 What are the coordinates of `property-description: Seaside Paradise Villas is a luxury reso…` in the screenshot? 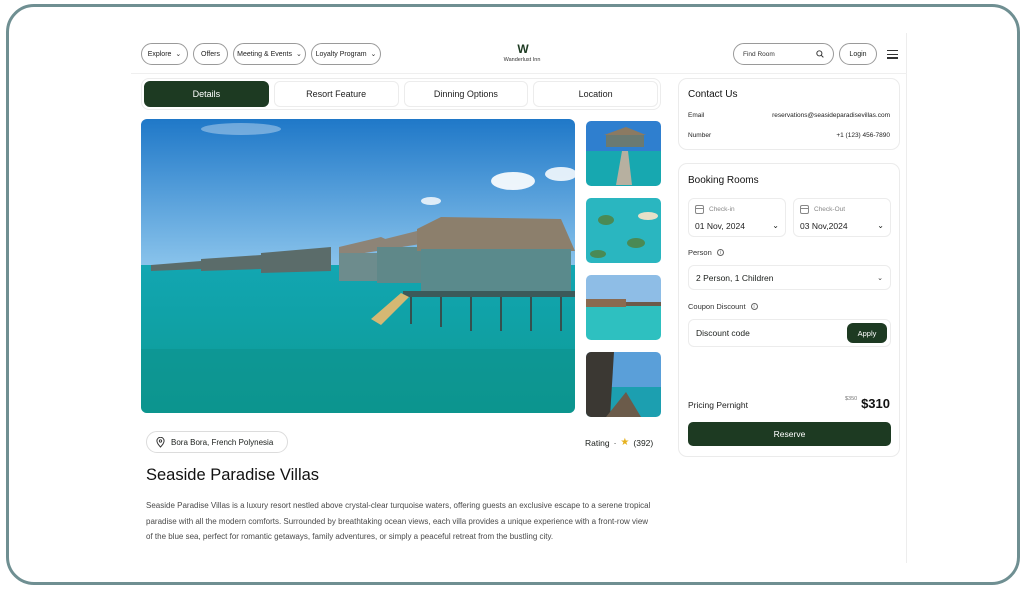 It's located at (398, 521).